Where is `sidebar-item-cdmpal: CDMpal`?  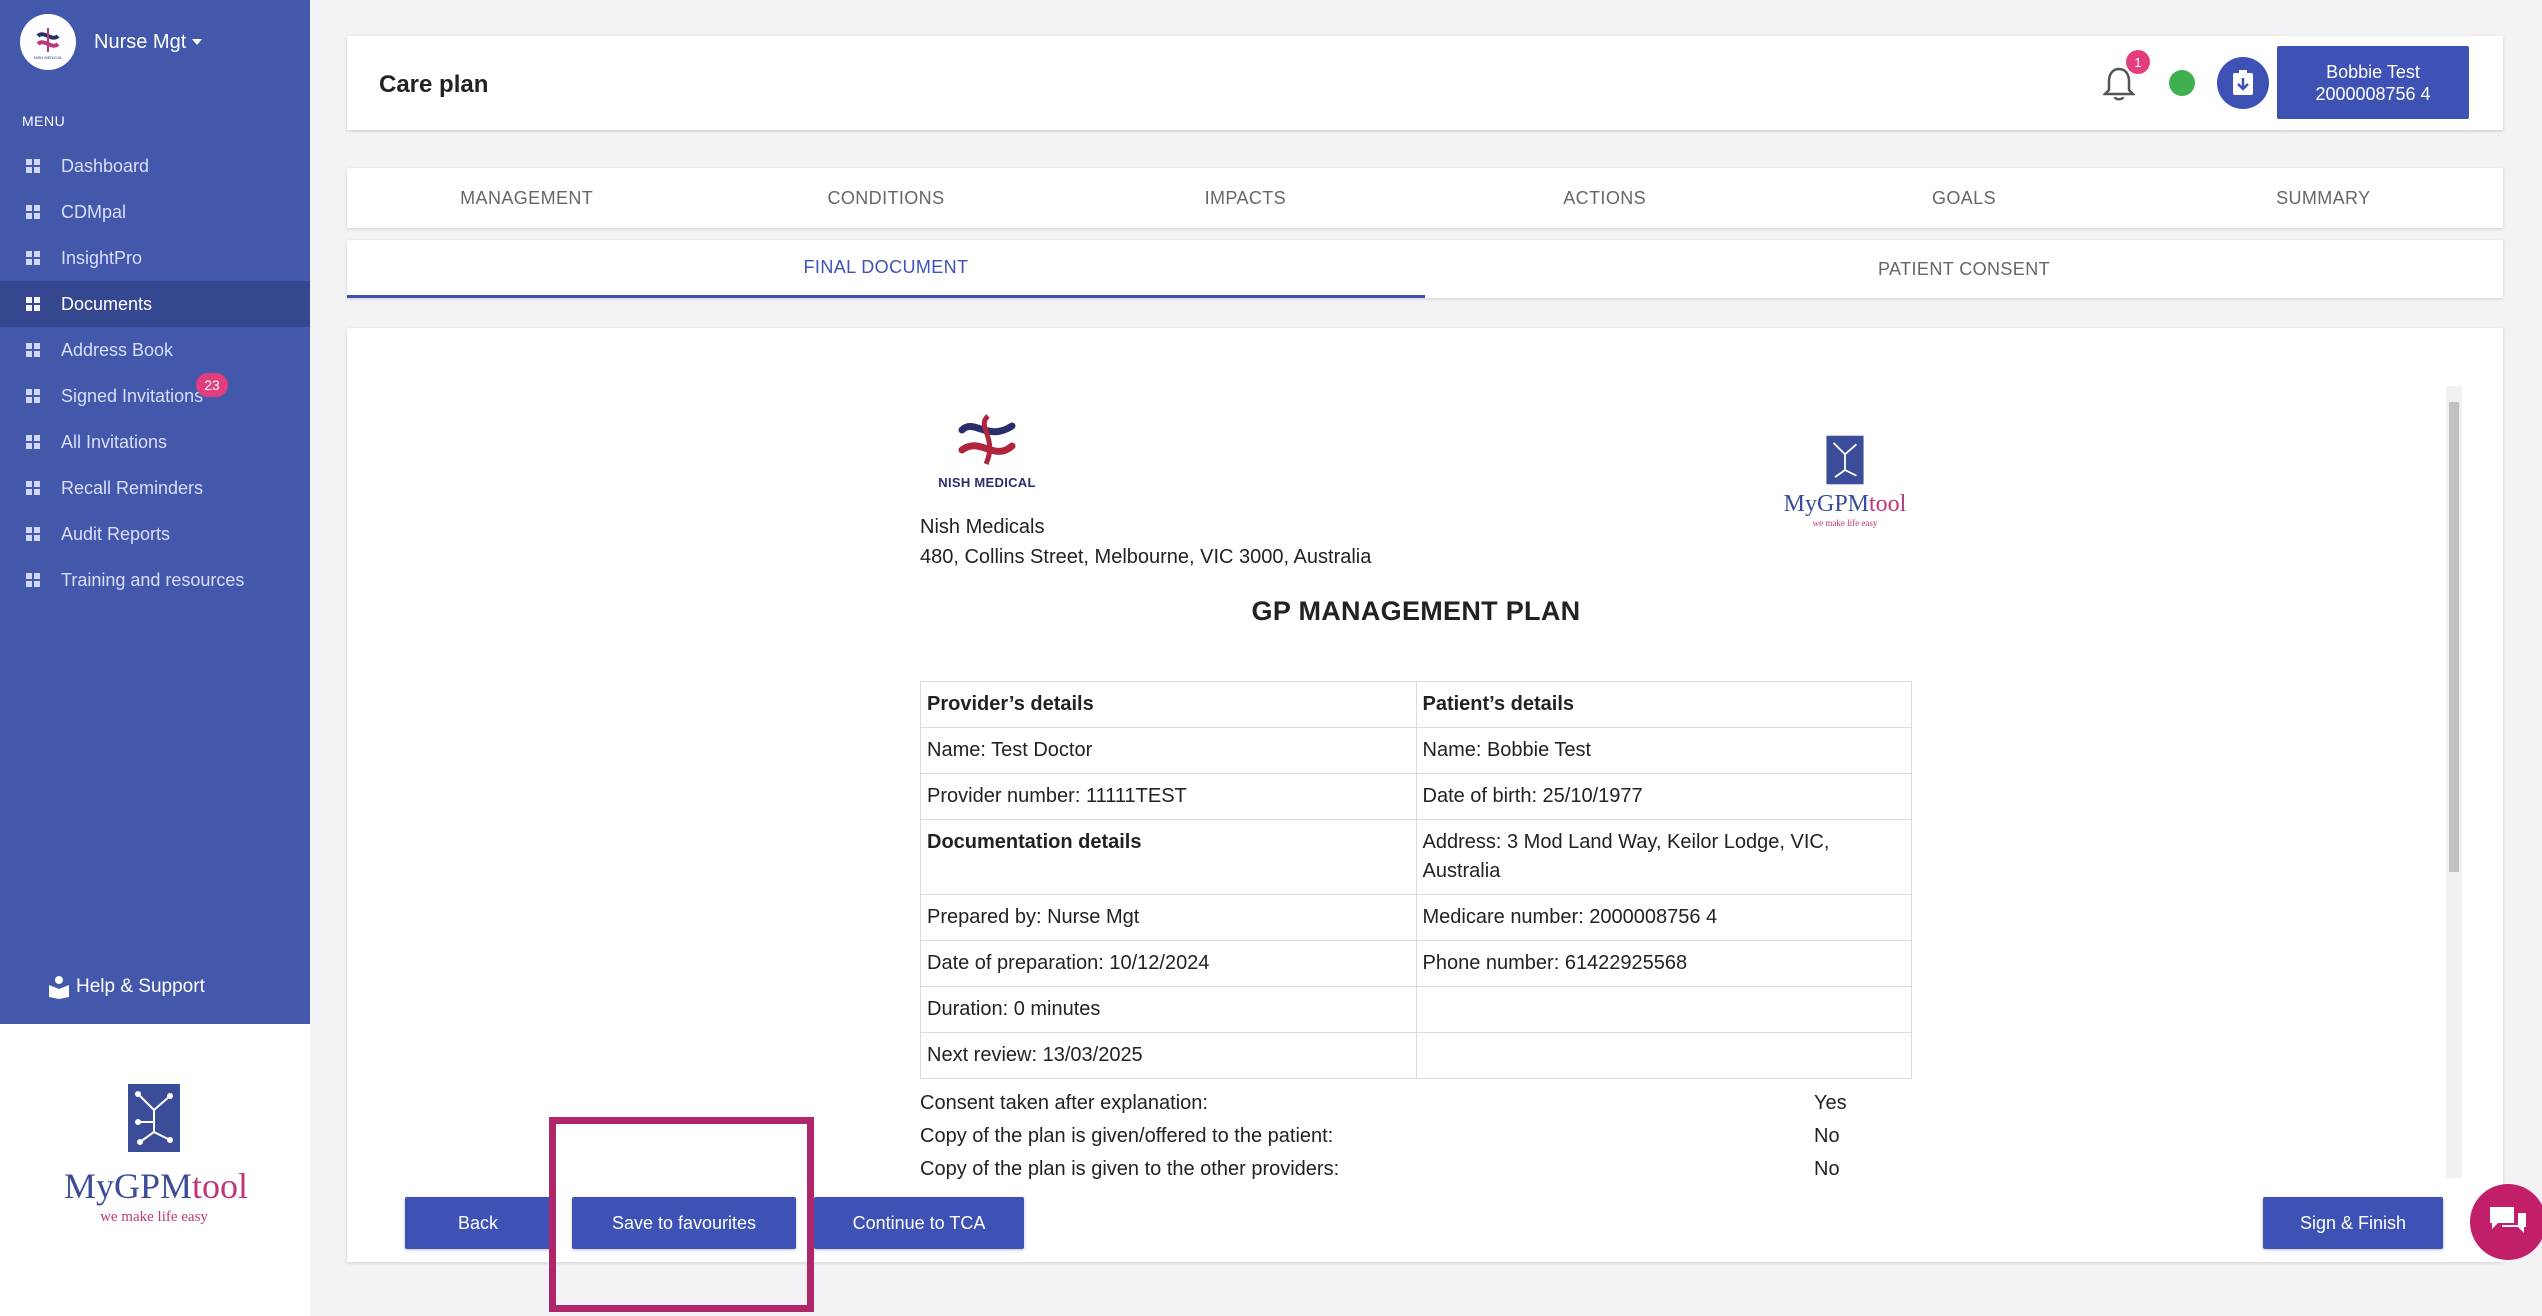 sidebar-item-cdmpal: CDMpal is located at coordinates (155, 212).